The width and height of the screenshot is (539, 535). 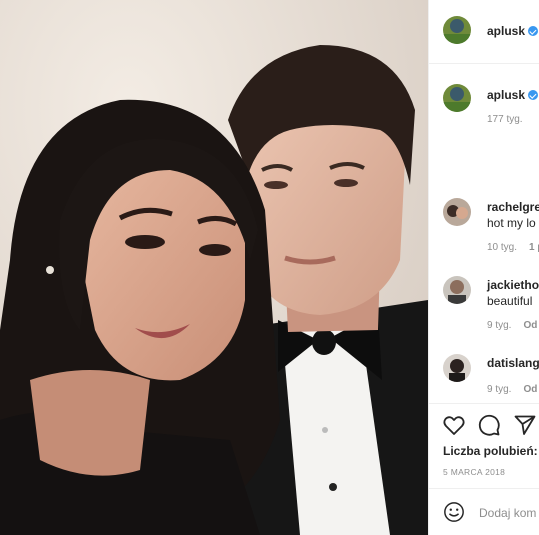 I want to click on header-username: aplusk, so click(x=513, y=31).